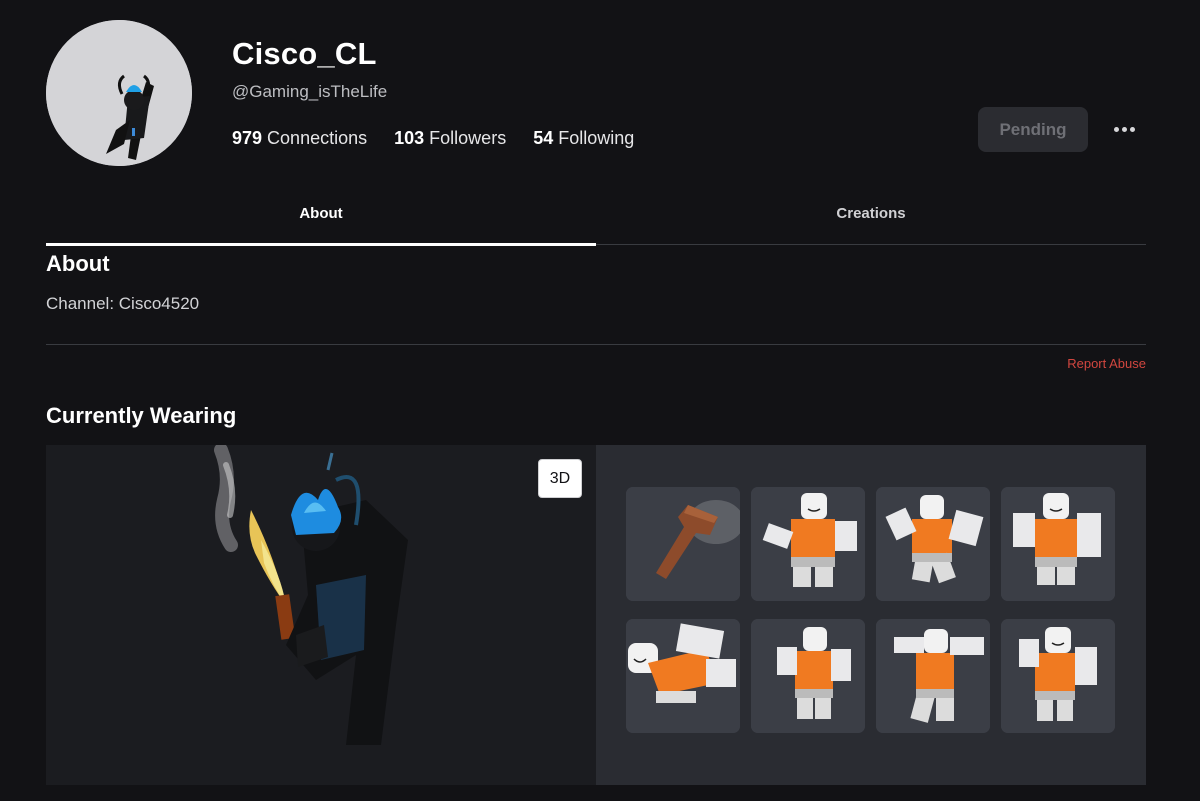  I want to click on username: @Gaming_isTheLife, so click(310, 91).